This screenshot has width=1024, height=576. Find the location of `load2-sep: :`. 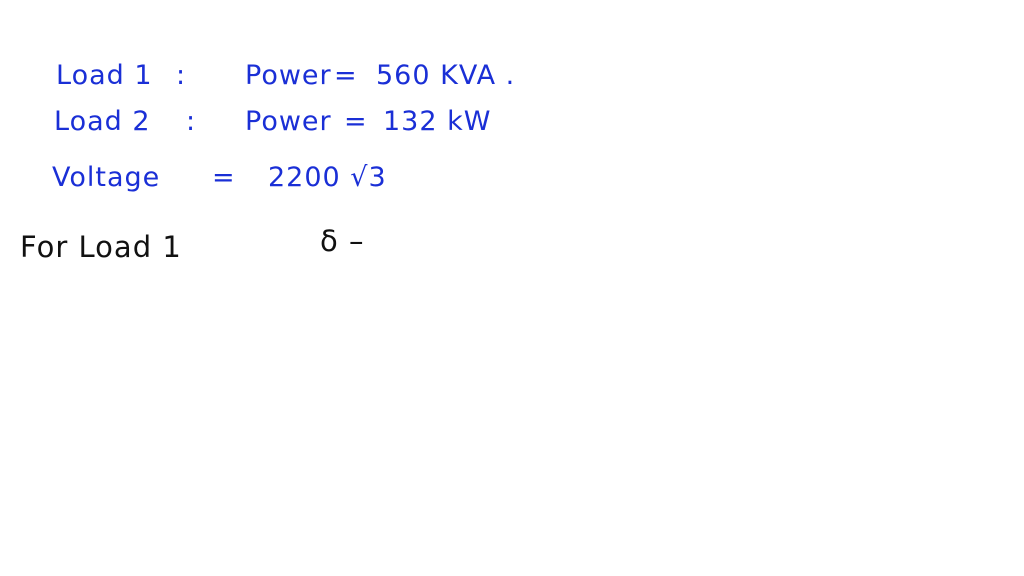

load2-sep: : is located at coordinates (191, 121).